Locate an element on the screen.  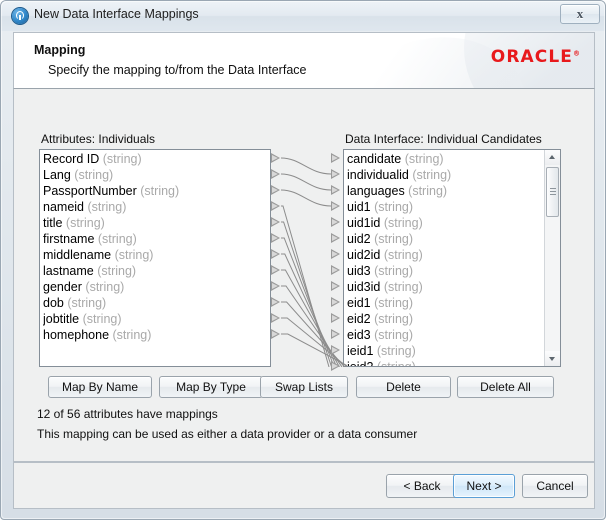
list-item: nameid (string) is located at coordinates (111, 207).